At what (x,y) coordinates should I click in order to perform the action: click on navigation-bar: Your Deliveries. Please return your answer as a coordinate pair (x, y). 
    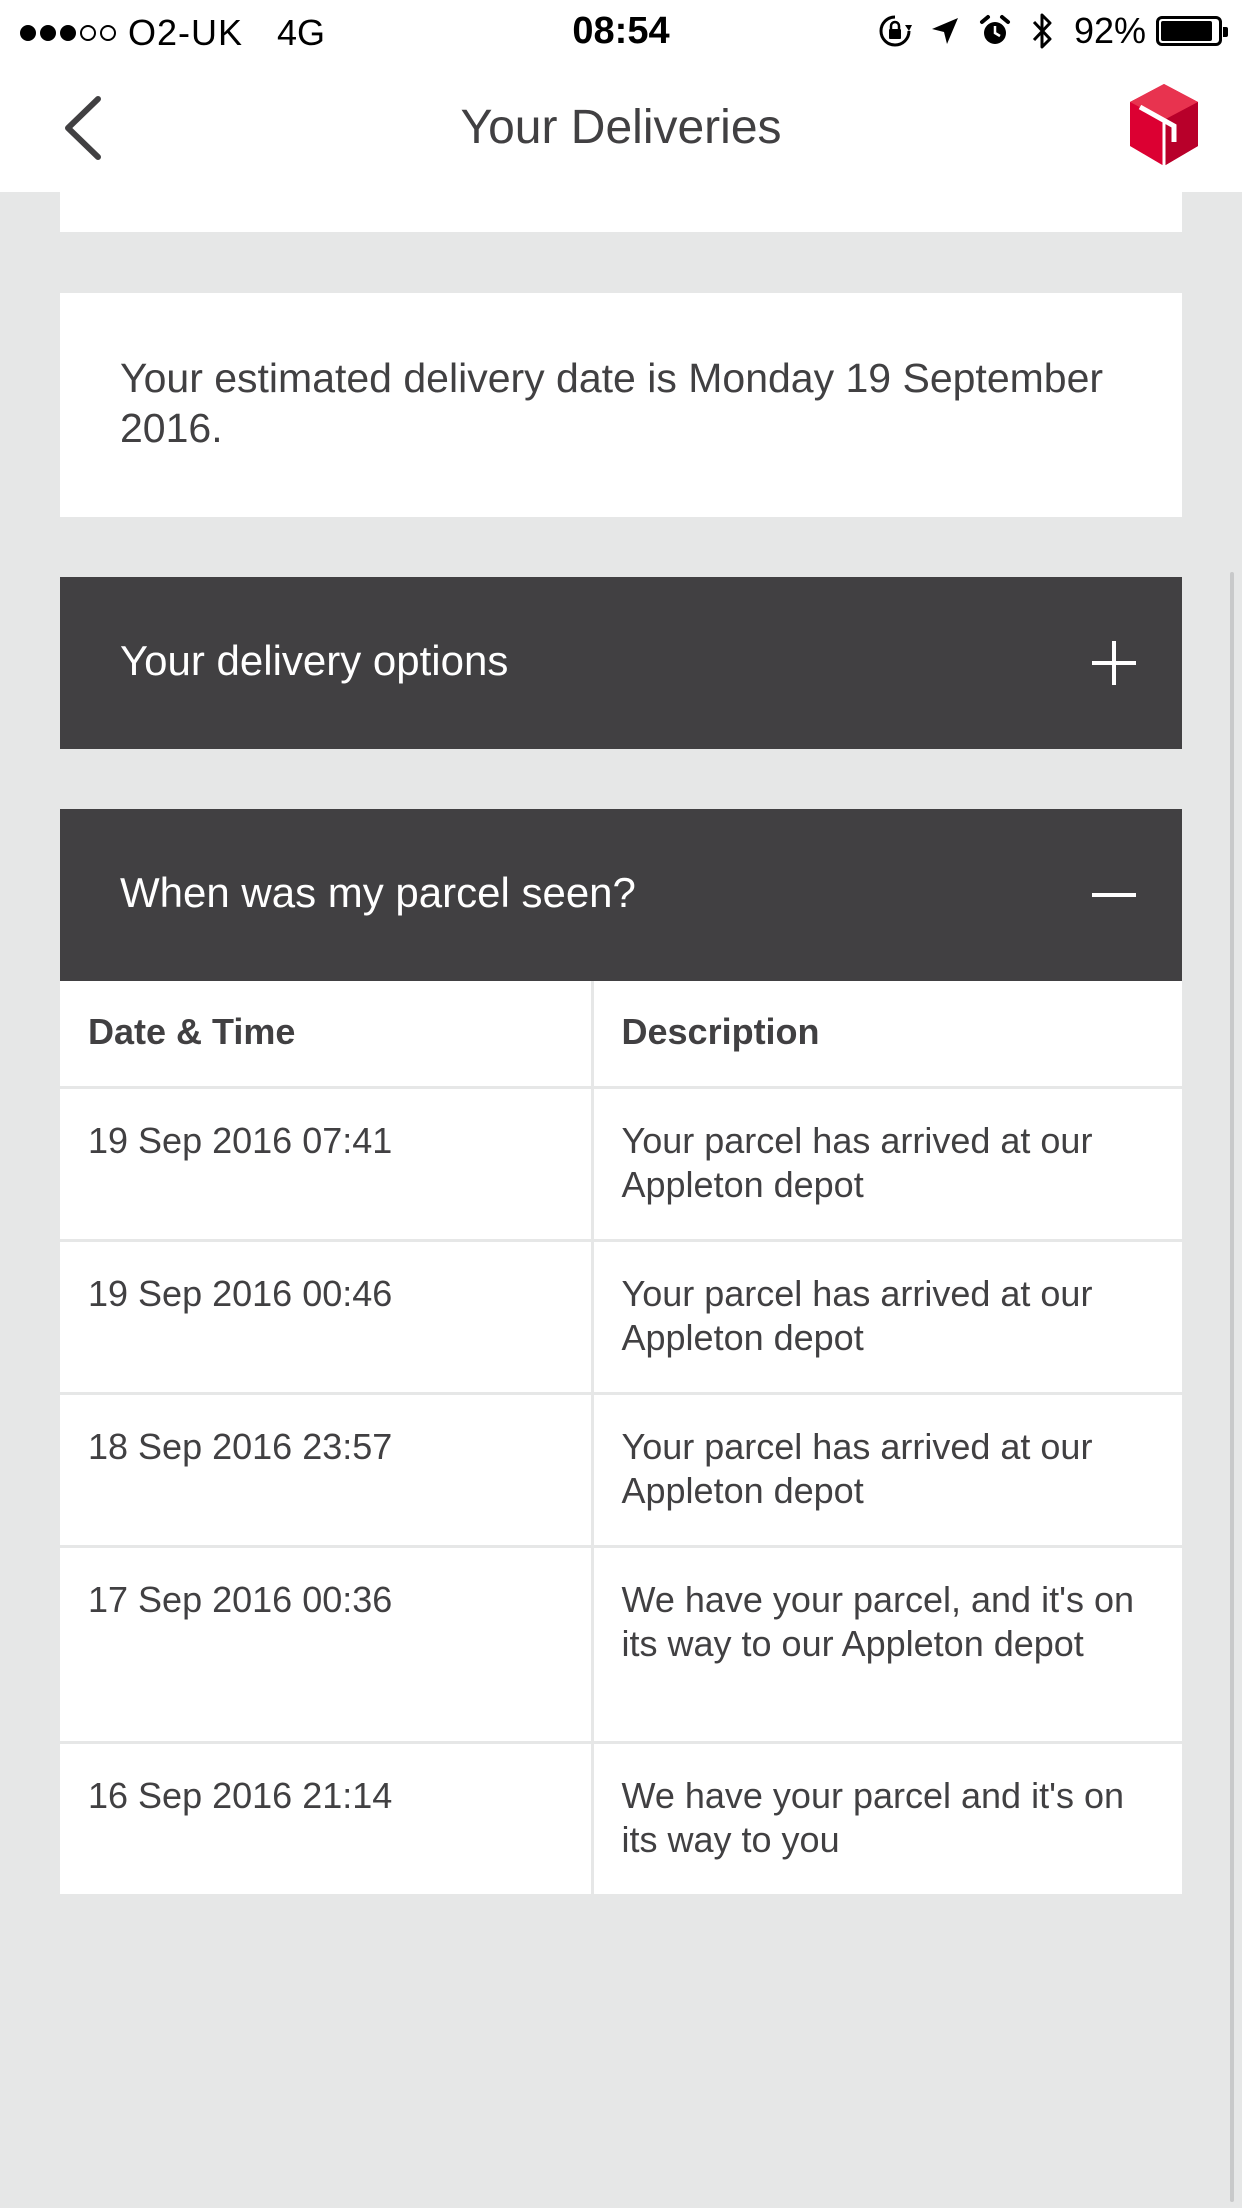
    Looking at the image, I should click on (621, 128).